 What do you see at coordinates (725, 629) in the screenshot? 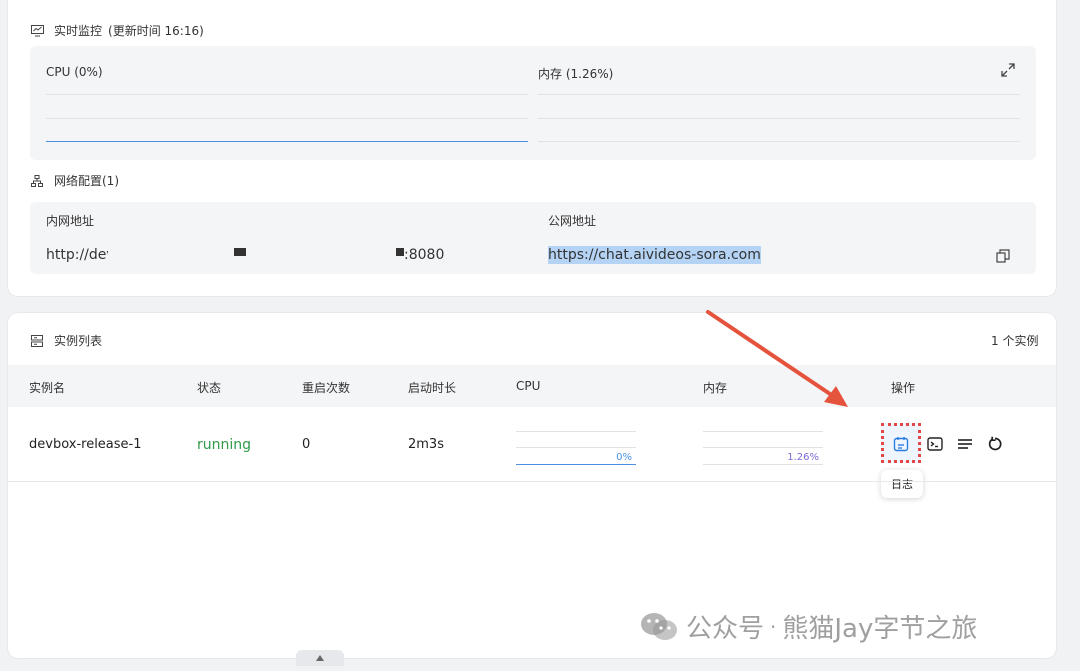
I see `watermark-prefix: 公众号` at bounding box center [725, 629].